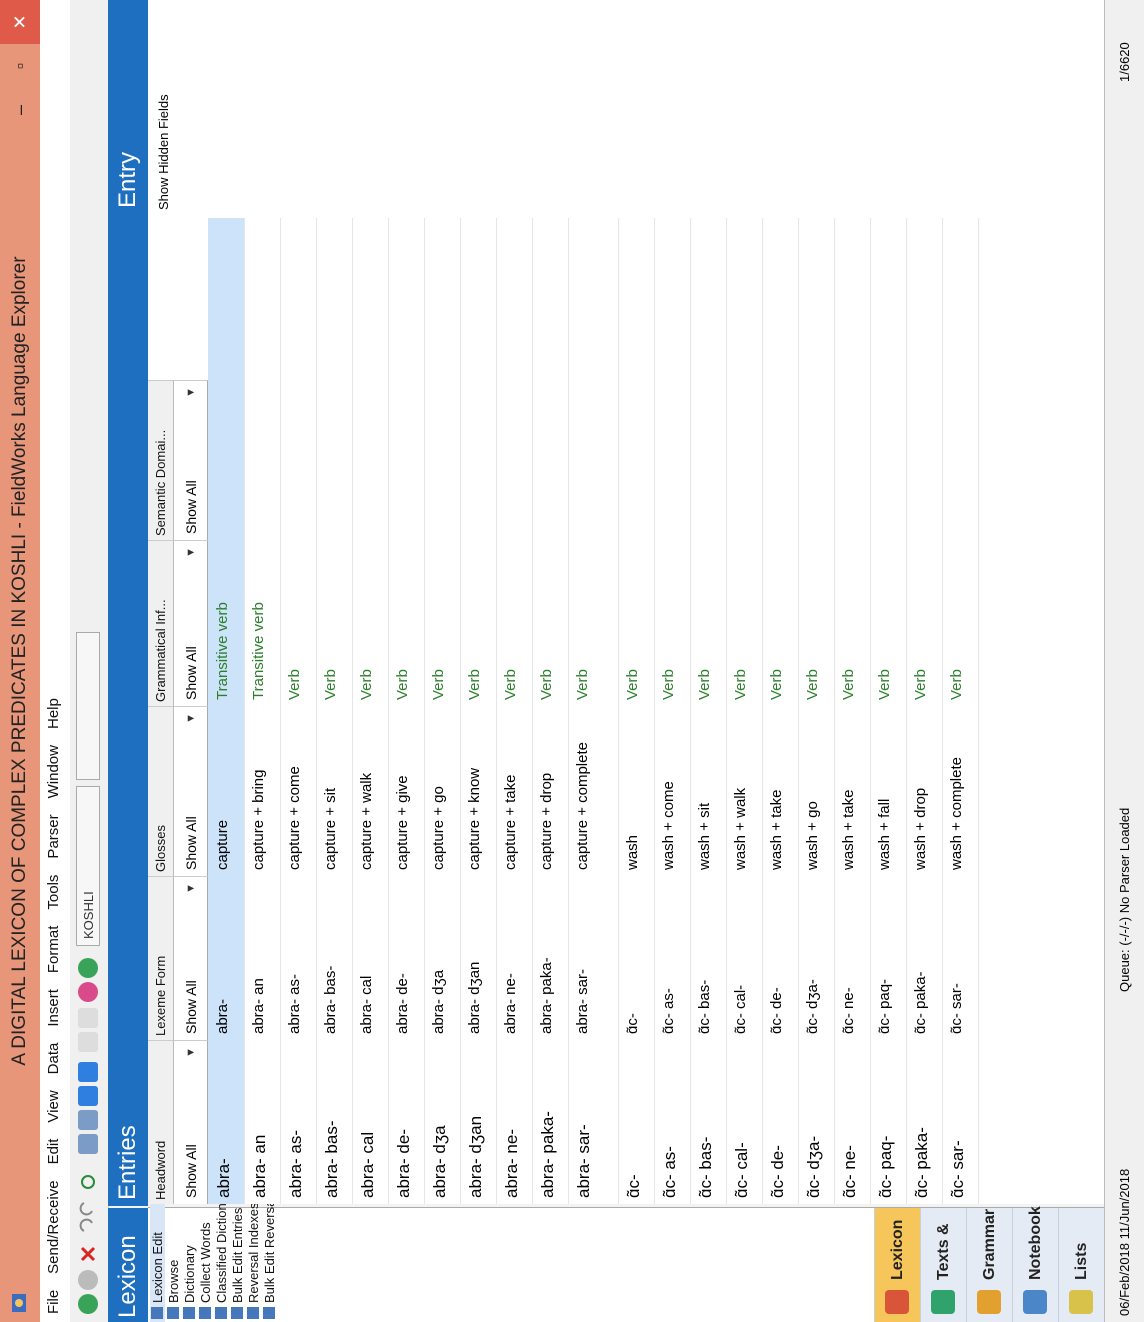 Image resolution: width=1144 pixels, height=1322 pixels. Describe the element at coordinates (478, 1122) in the screenshot. I see `cell-headword: abra- dʒan` at that location.